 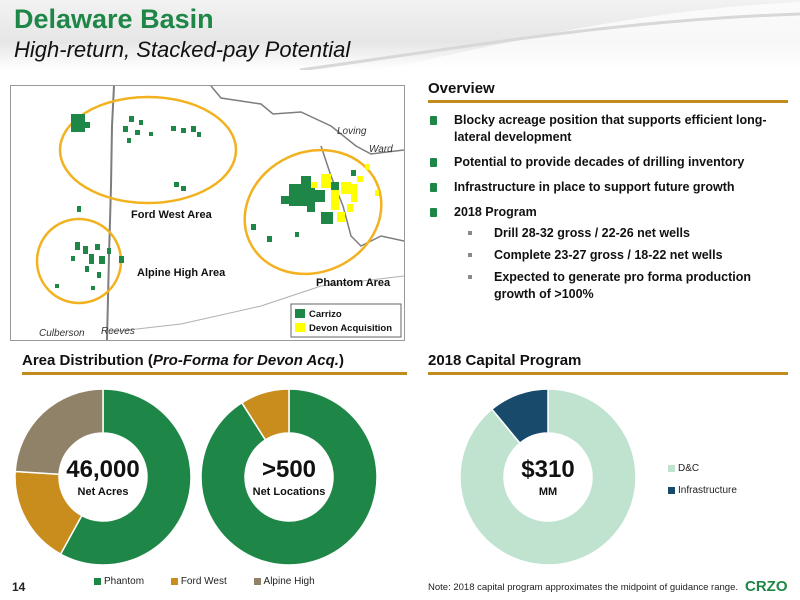 I want to click on legend-label: Alpine High, so click(x=289, y=581).